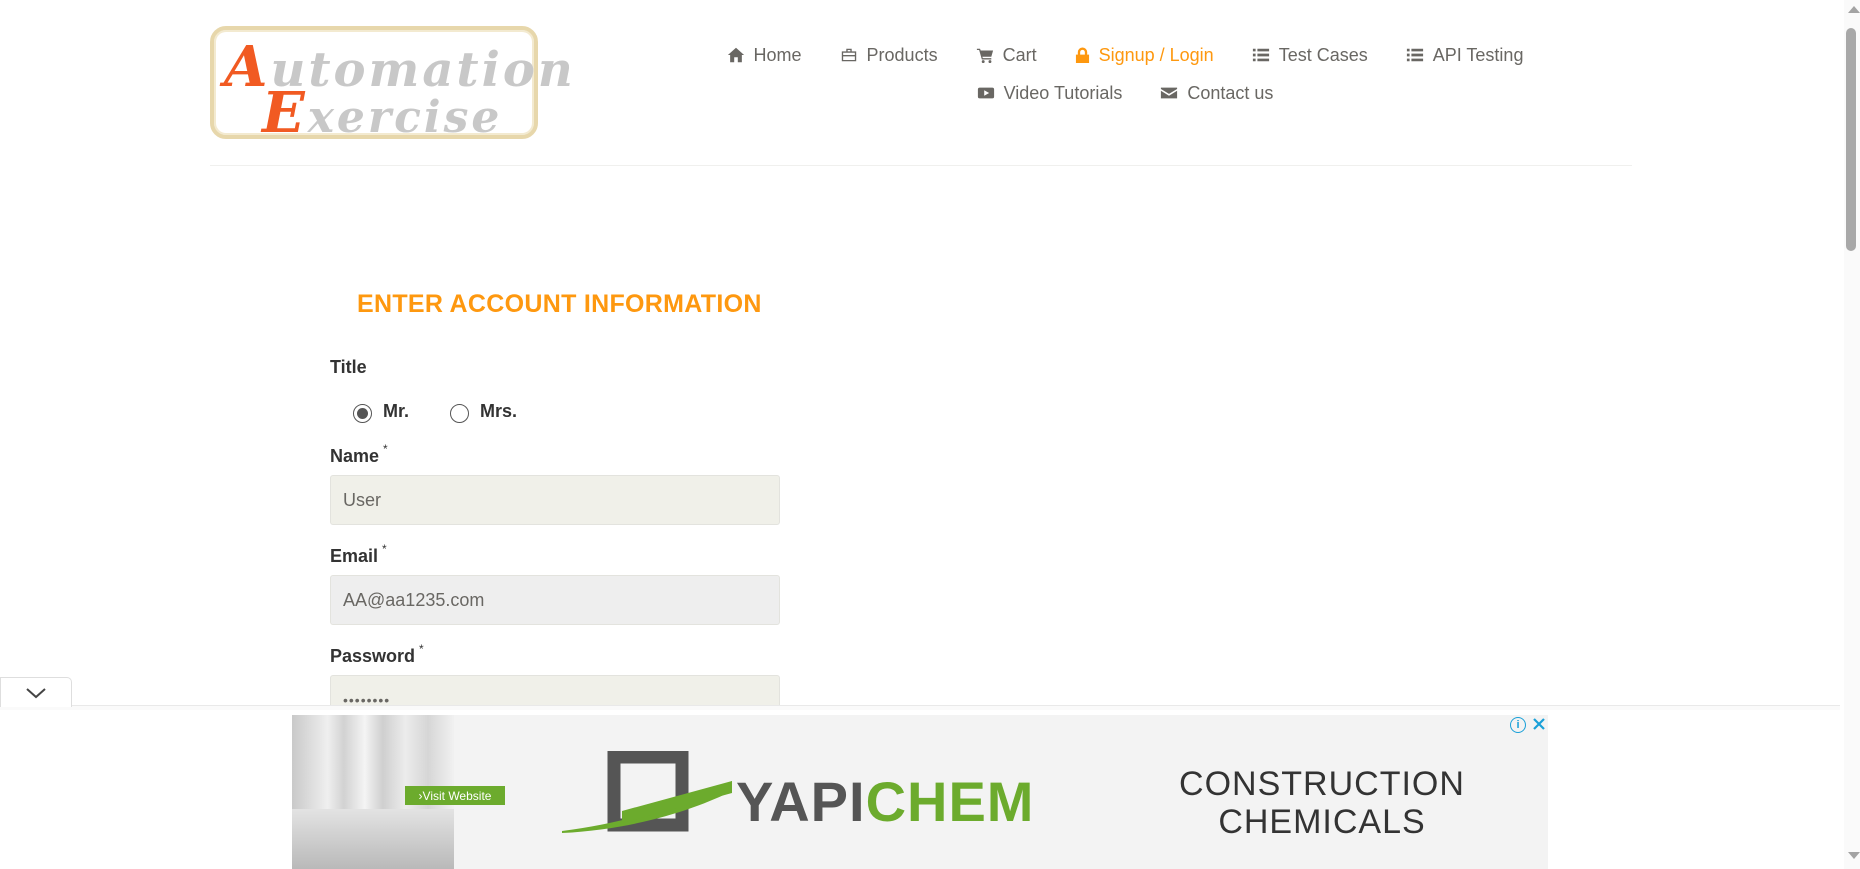 This screenshot has width=1860, height=869. Describe the element at coordinates (1019, 54) in the screenshot. I see `nav-cart-label: Cart` at that location.